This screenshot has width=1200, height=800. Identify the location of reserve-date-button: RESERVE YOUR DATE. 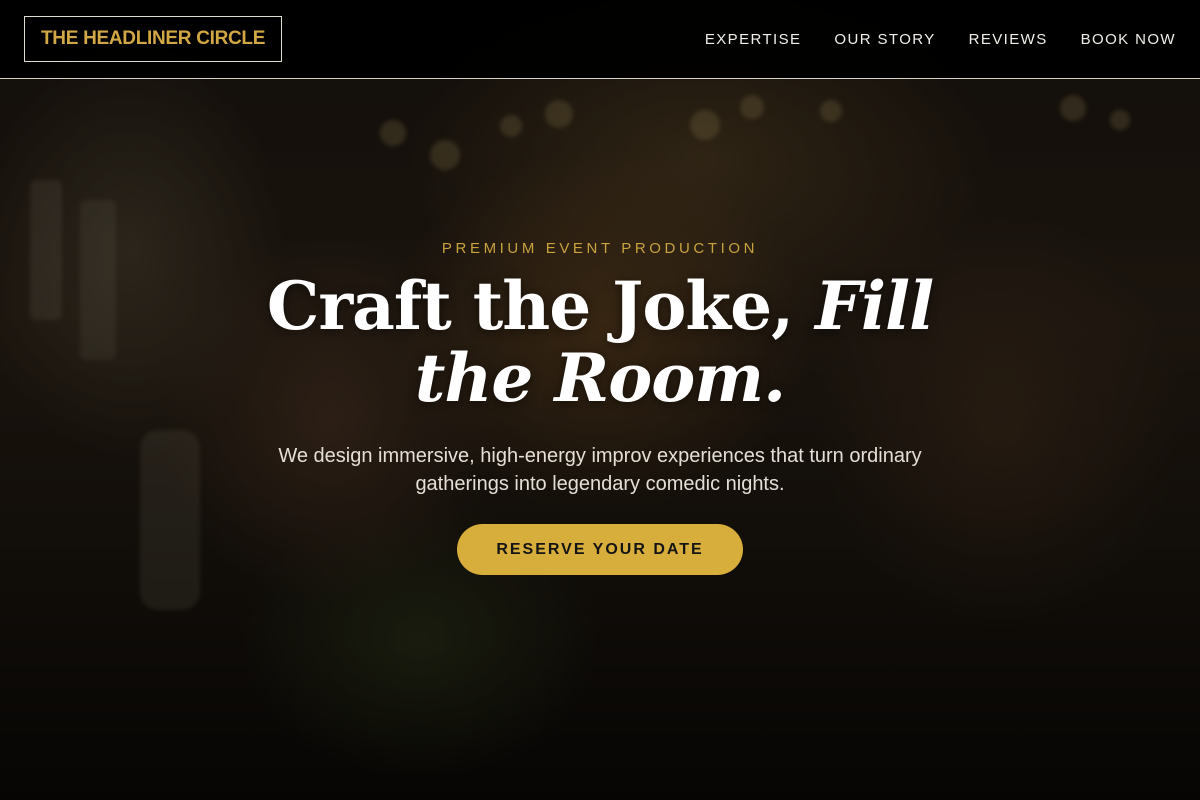
(600, 549).